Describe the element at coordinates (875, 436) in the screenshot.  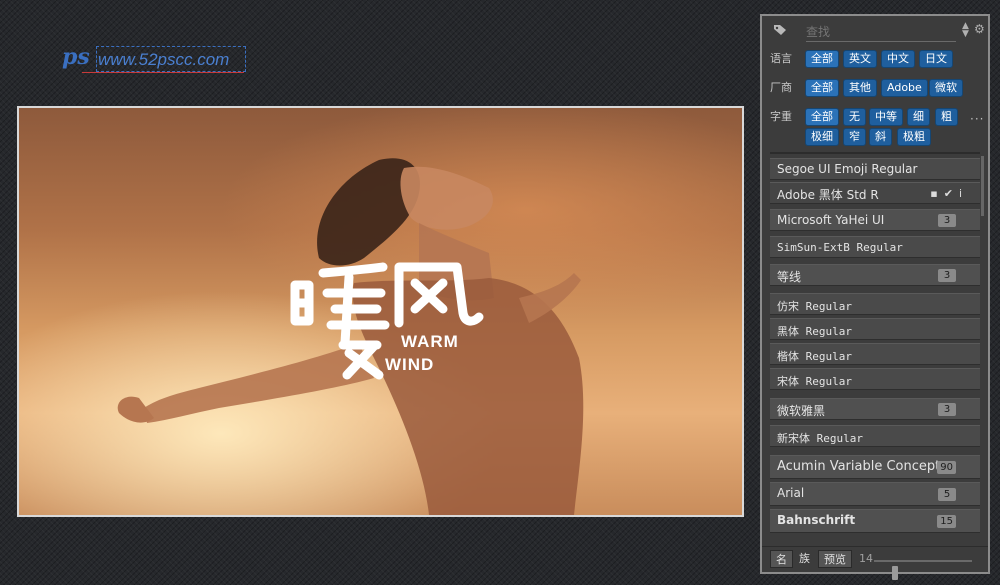
I see `font-item-nsimsun: 新宋体 Regular` at that location.